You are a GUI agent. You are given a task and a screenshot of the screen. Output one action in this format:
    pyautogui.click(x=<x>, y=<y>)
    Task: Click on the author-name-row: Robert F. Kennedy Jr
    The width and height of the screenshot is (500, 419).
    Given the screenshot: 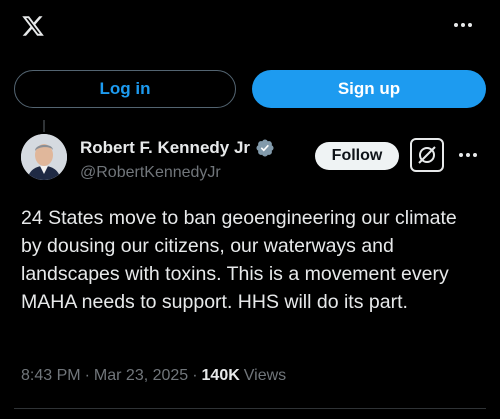 What is the action you would take?
    pyautogui.click(x=177, y=148)
    